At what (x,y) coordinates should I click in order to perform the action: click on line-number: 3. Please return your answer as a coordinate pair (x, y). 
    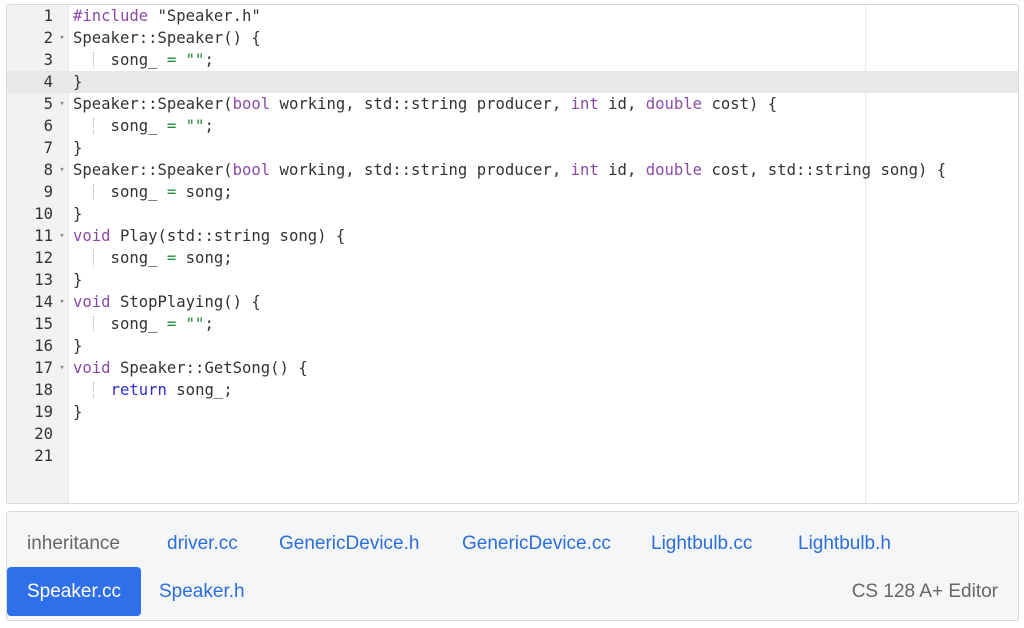
    Looking at the image, I should click on (48, 60).